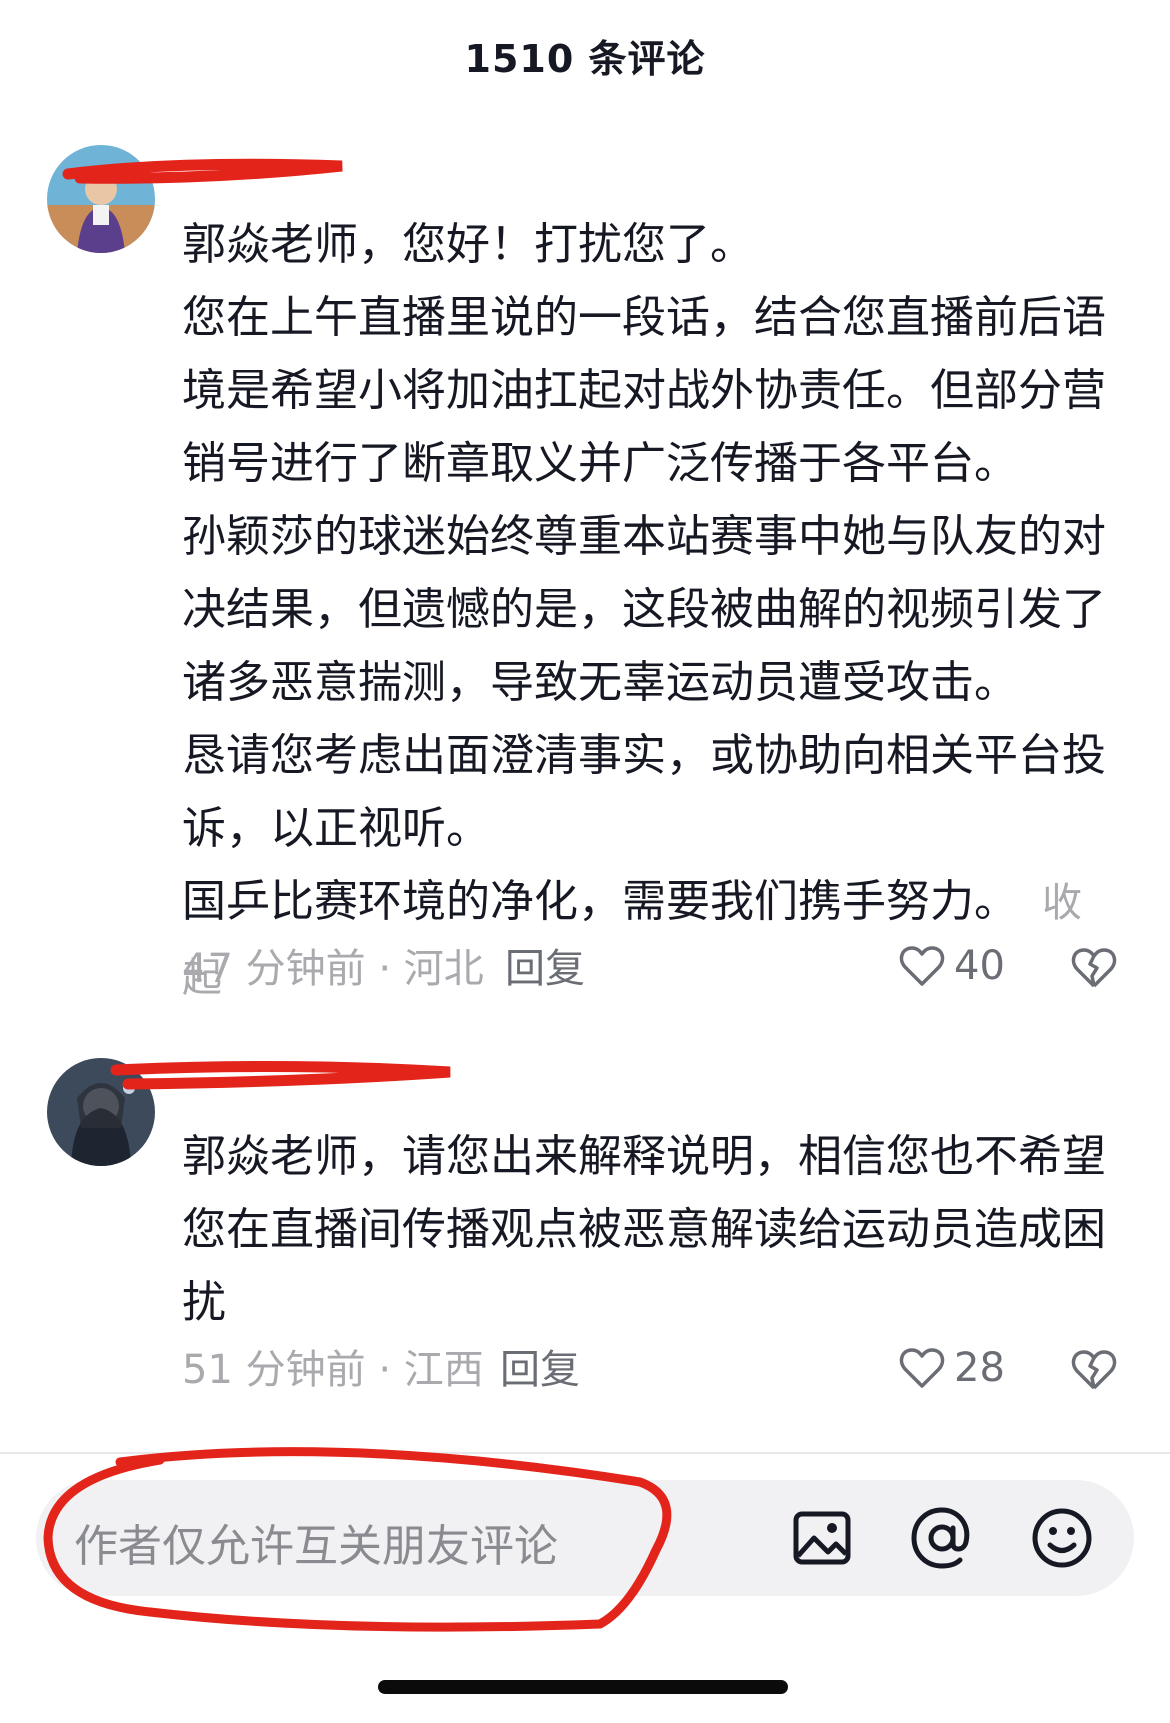  What do you see at coordinates (585, 59) in the screenshot?
I see `page-title: 1510 条评论` at bounding box center [585, 59].